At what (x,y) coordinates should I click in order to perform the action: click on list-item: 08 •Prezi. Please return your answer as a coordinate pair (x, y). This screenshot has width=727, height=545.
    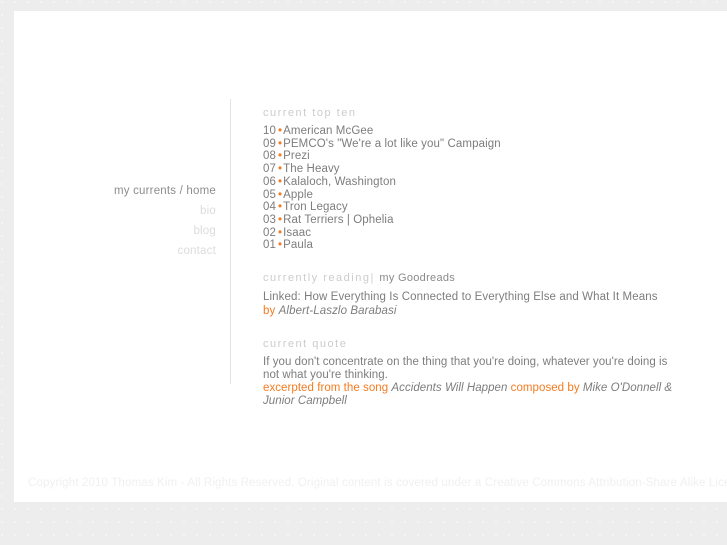
    Looking at the image, I should click on (478, 156).